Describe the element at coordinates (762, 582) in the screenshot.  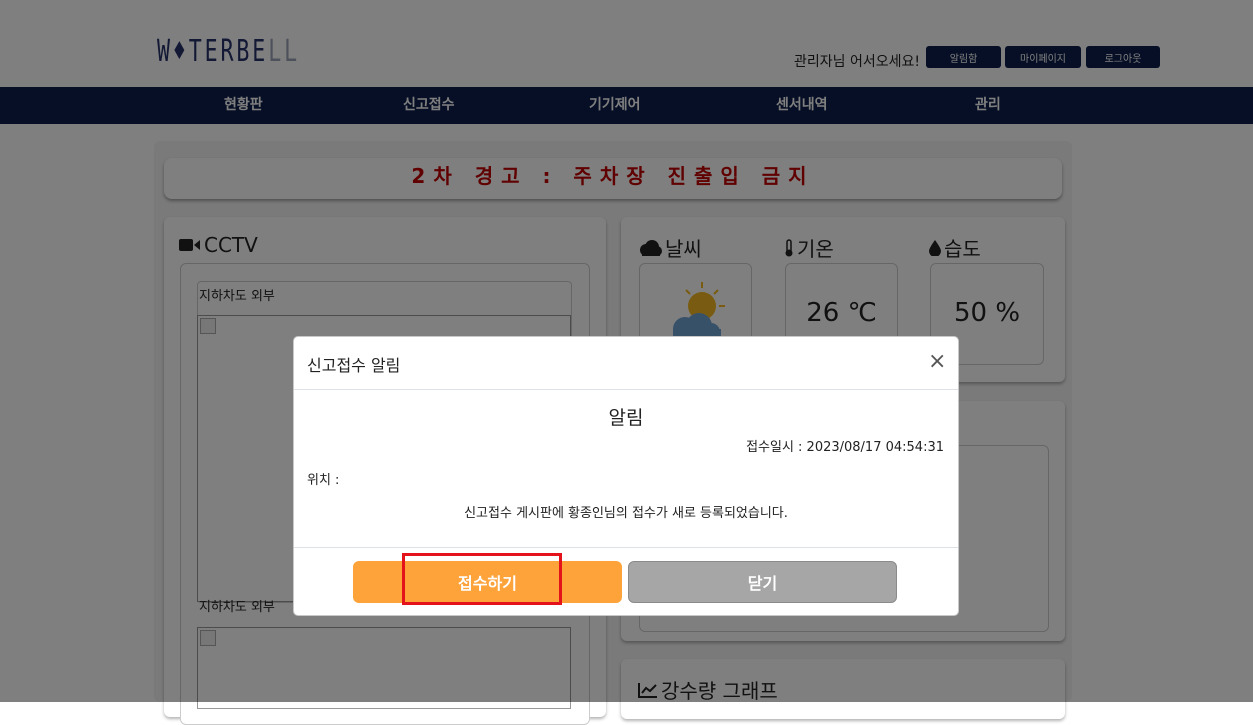
I see `close-button: 닫기` at that location.